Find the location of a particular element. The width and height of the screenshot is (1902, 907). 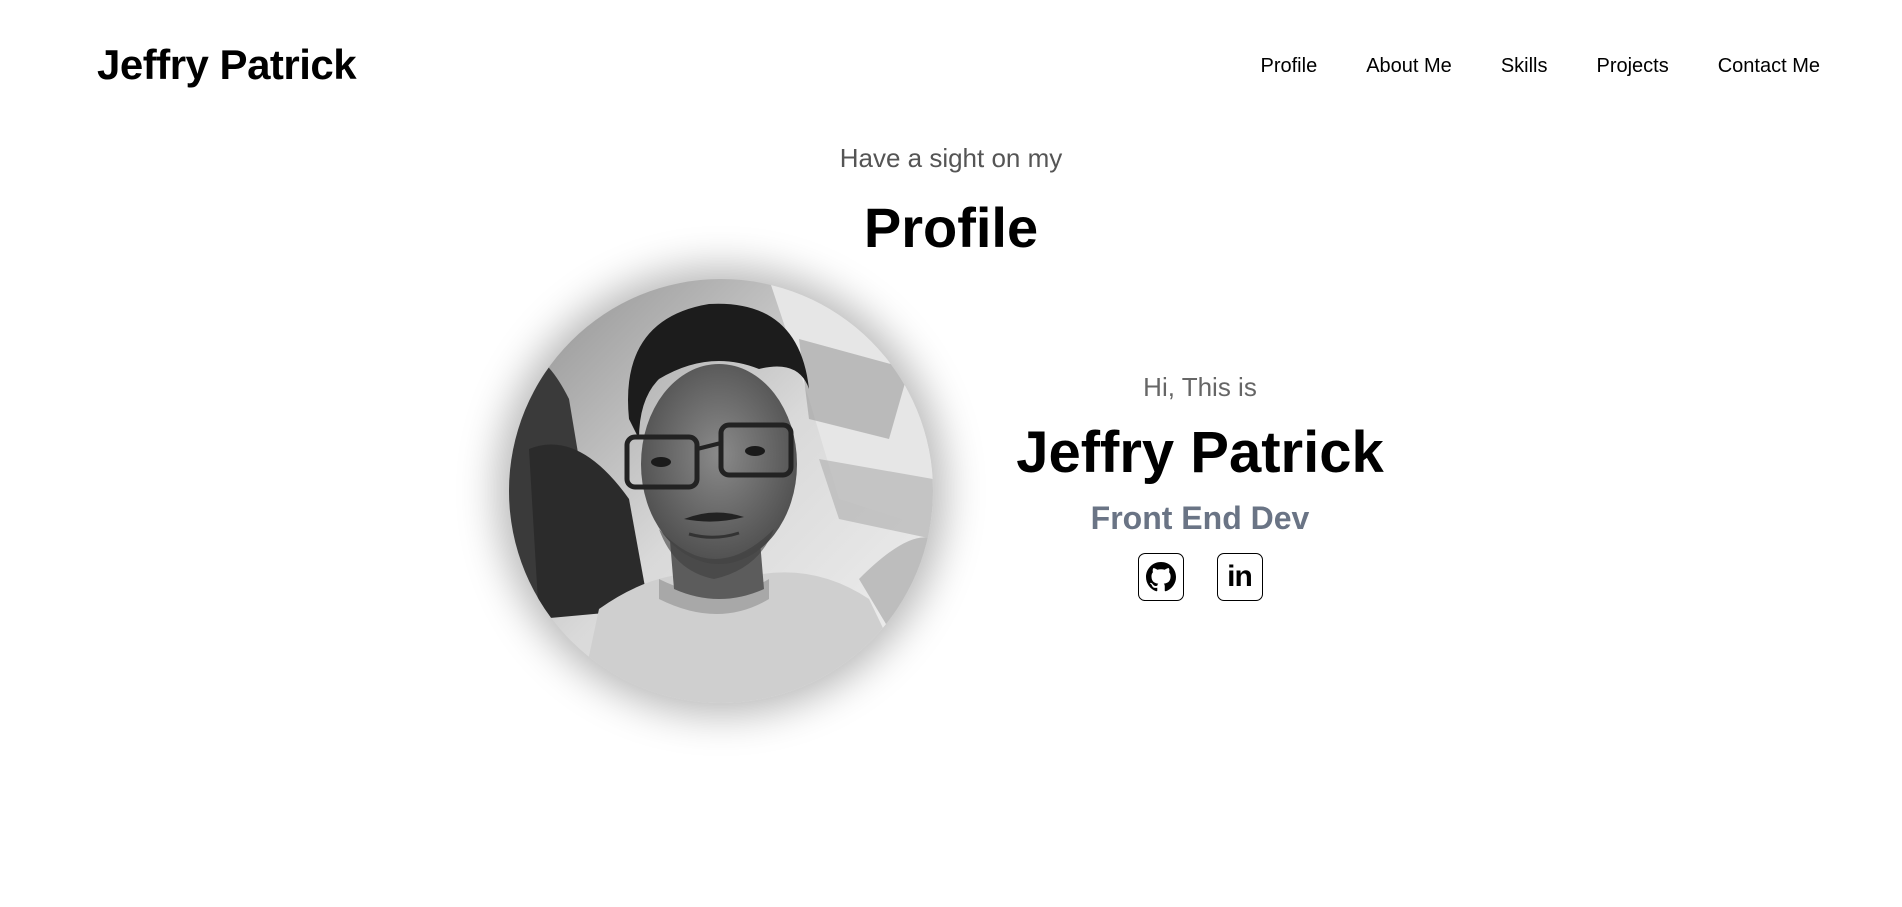

nav-link-about-me: About Me is located at coordinates (1409, 66).